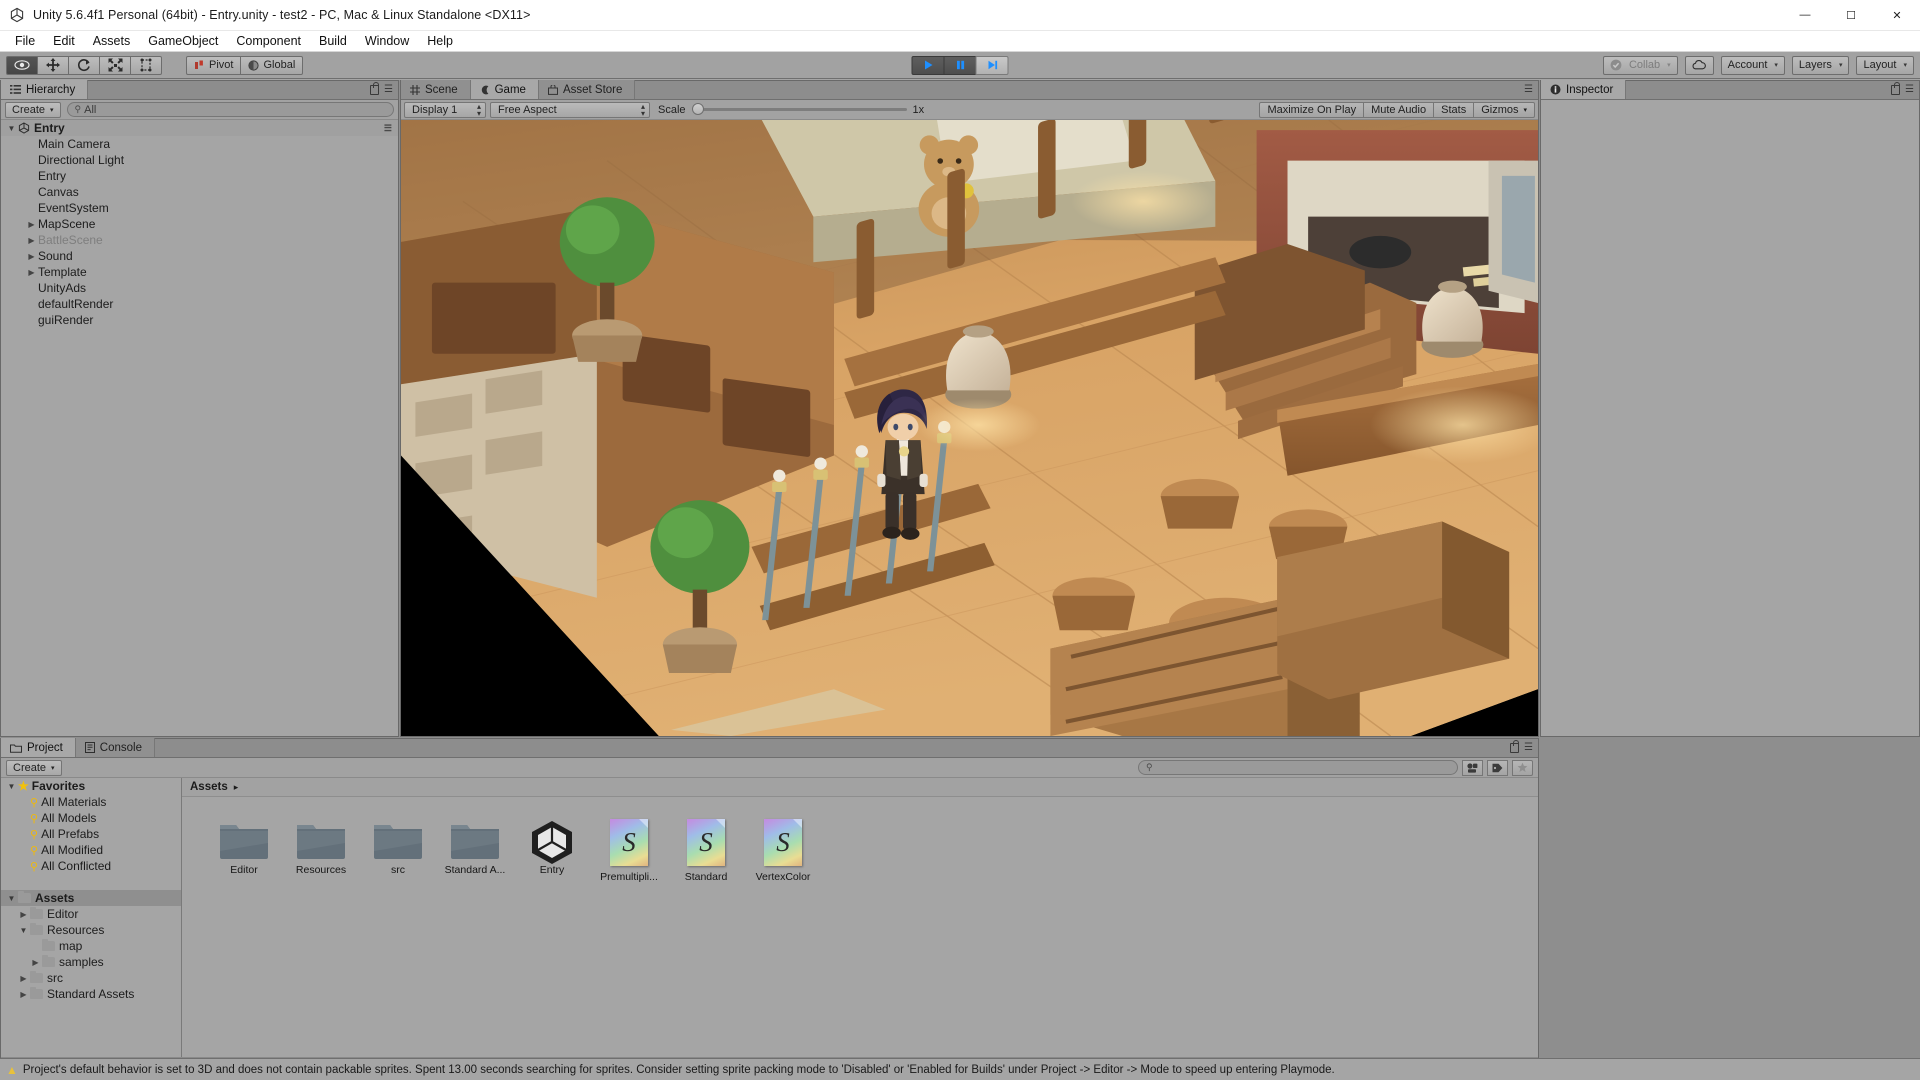 This screenshot has height=1080, width=1920. Describe the element at coordinates (272, 65) in the screenshot. I see `global-toggle: Global` at that location.